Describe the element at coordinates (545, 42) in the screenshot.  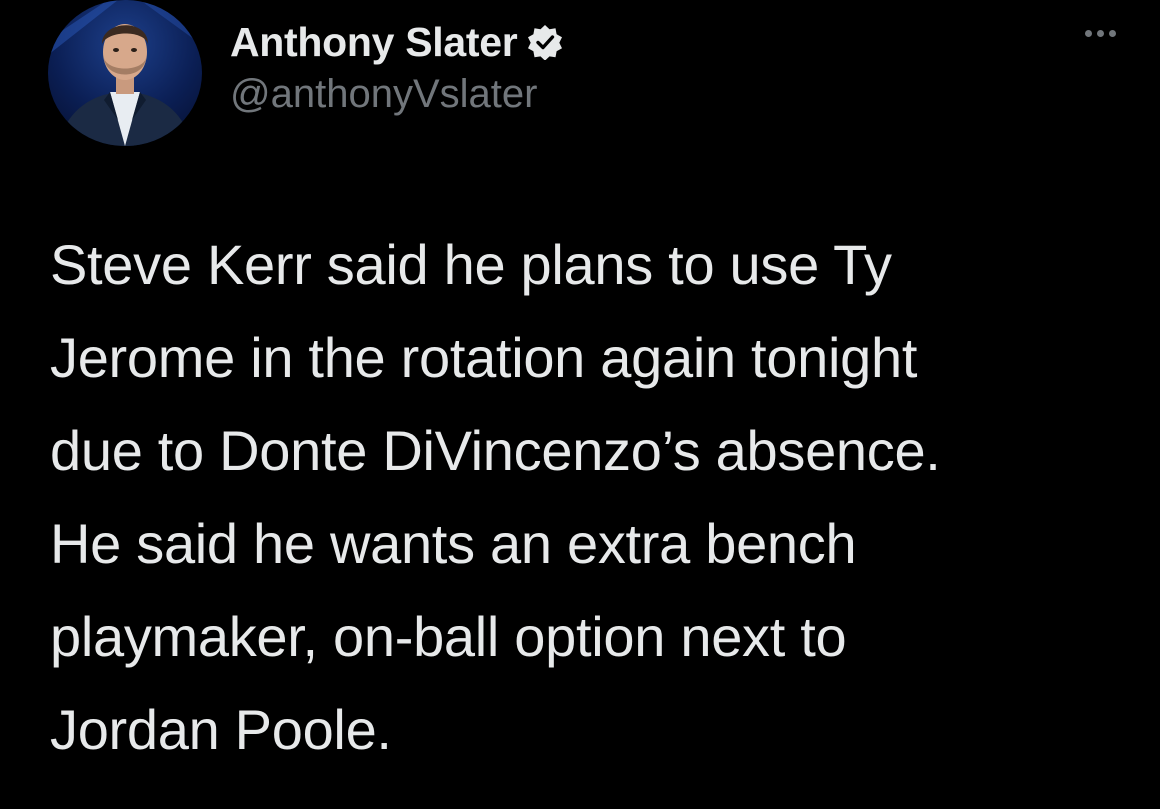
I see `verified-badge-icon` at that location.